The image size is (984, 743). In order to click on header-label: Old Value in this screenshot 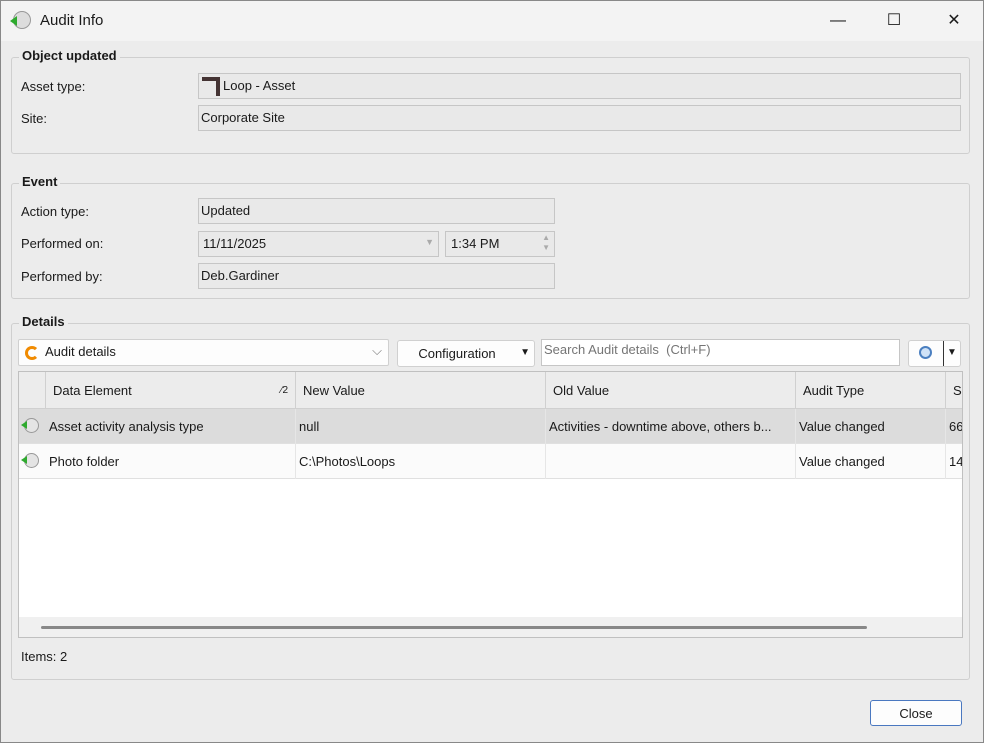, I will do `click(581, 390)`.